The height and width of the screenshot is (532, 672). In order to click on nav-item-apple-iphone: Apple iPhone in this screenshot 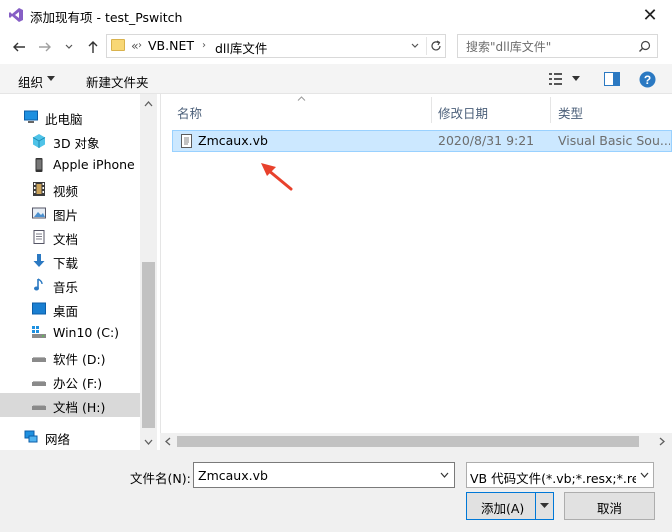, I will do `click(70, 165)`.